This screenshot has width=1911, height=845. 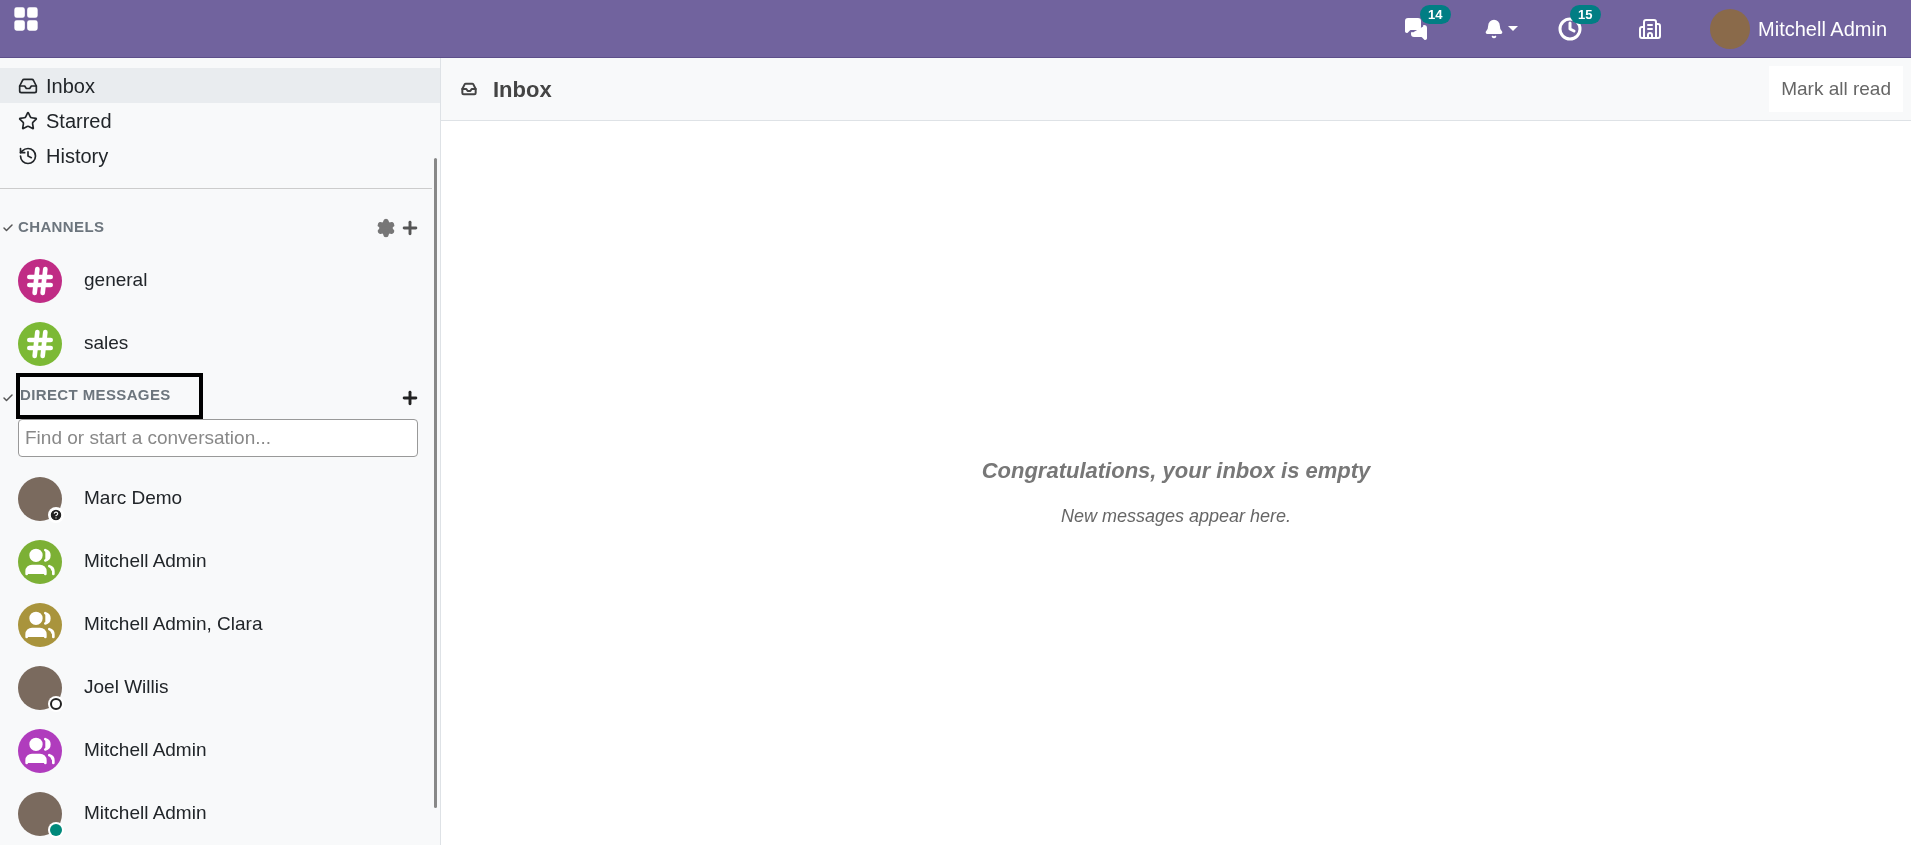 I want to click on conversation-item: Joel Willis, so click(x=220, y=687).